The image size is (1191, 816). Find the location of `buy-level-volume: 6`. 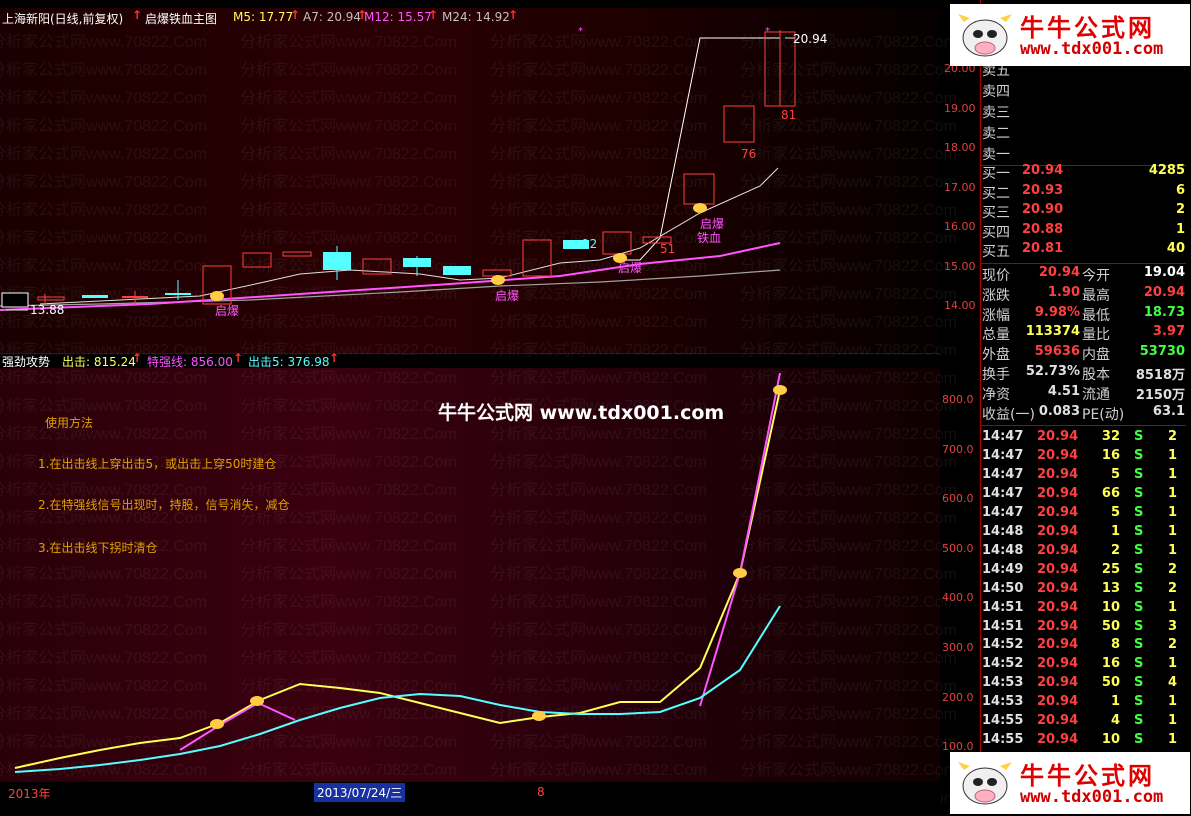

buy-level-volume: 6 is located at coordinates (1180, 190).